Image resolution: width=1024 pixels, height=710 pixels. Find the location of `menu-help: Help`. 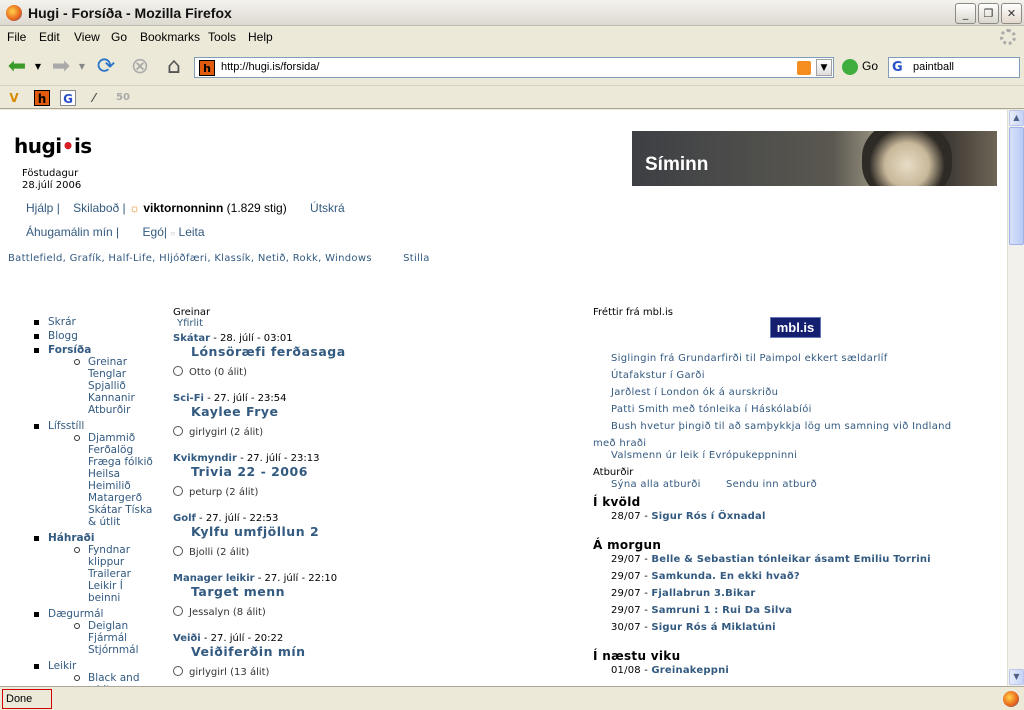

menu-help: Help is located at coordinates (260, 37).